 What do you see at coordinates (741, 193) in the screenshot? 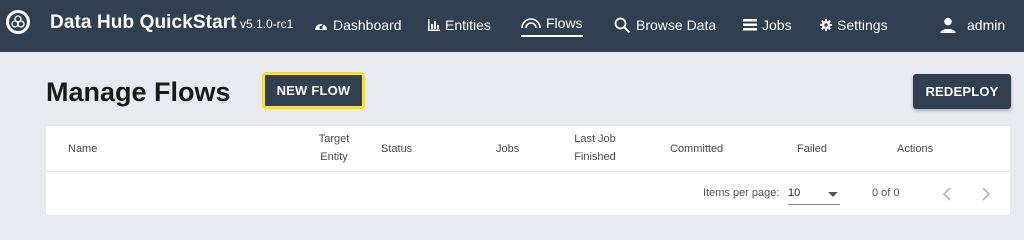
I see `items-per-page-label: Items per page:` at bounding box center [741, 193].